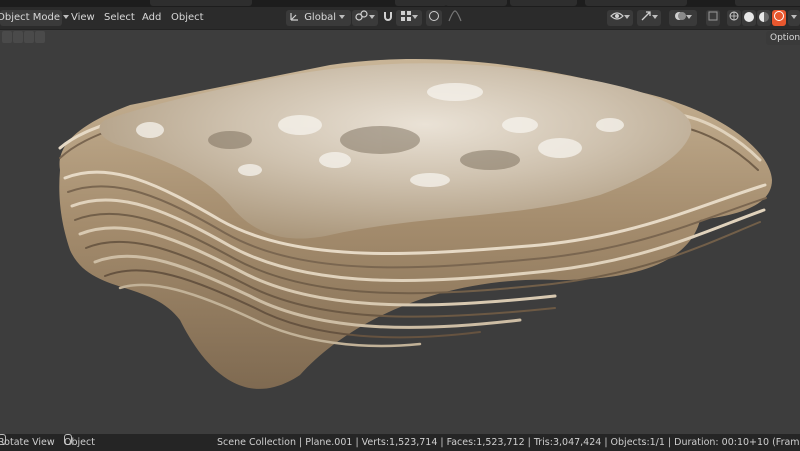 The width and height of the screenshot is (800, 451). I want to click on snap-target-dropdown, so click(409, 18).